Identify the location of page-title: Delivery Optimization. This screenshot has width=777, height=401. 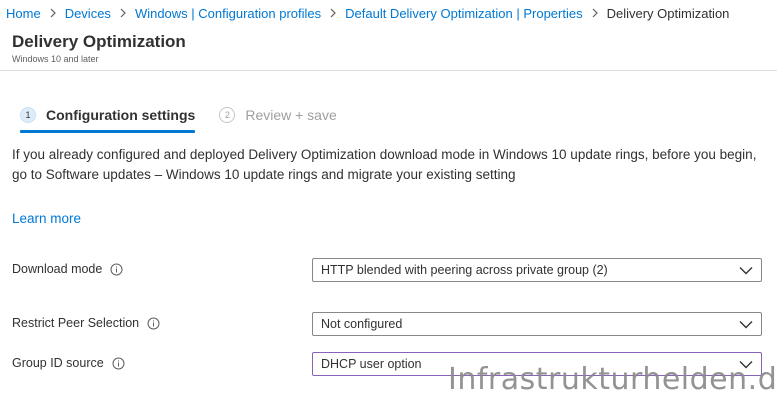
(99, 41).